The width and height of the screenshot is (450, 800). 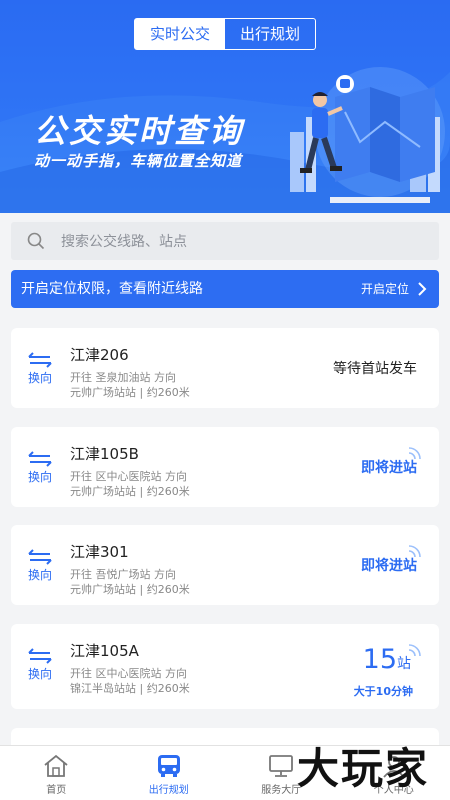 I want to click on stops-away-count: 15, so click(x=379, y=659).